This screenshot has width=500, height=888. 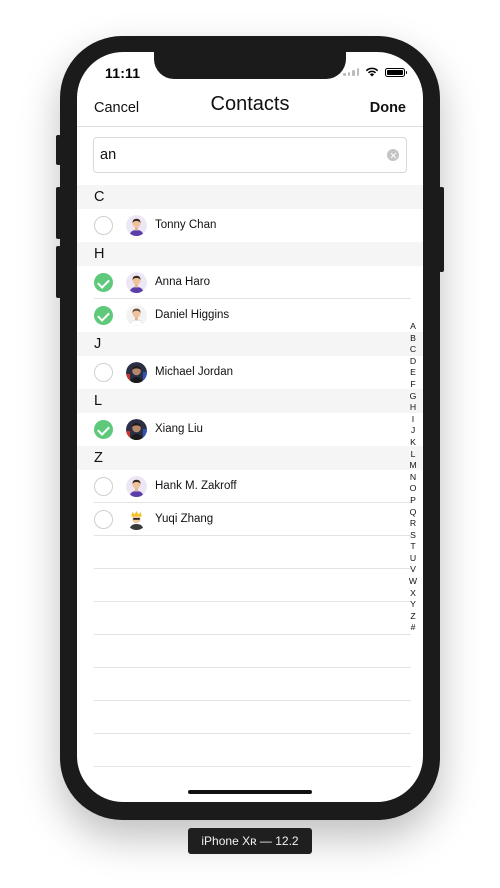 What do you see at coordinates (413, 373) in the screenshot?
I see `index-letter: E` at bounding box center [413, 373].